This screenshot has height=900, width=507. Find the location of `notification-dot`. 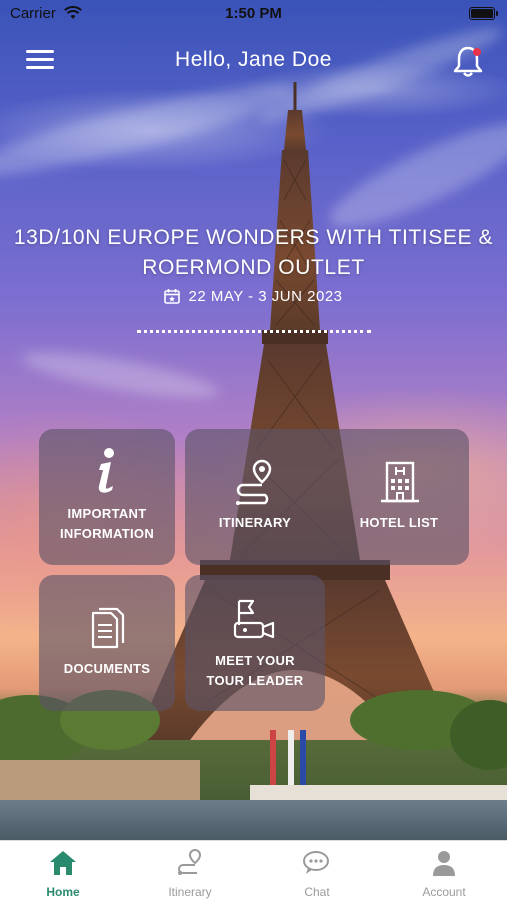

notification-dot is located at coordinates (477, 52).